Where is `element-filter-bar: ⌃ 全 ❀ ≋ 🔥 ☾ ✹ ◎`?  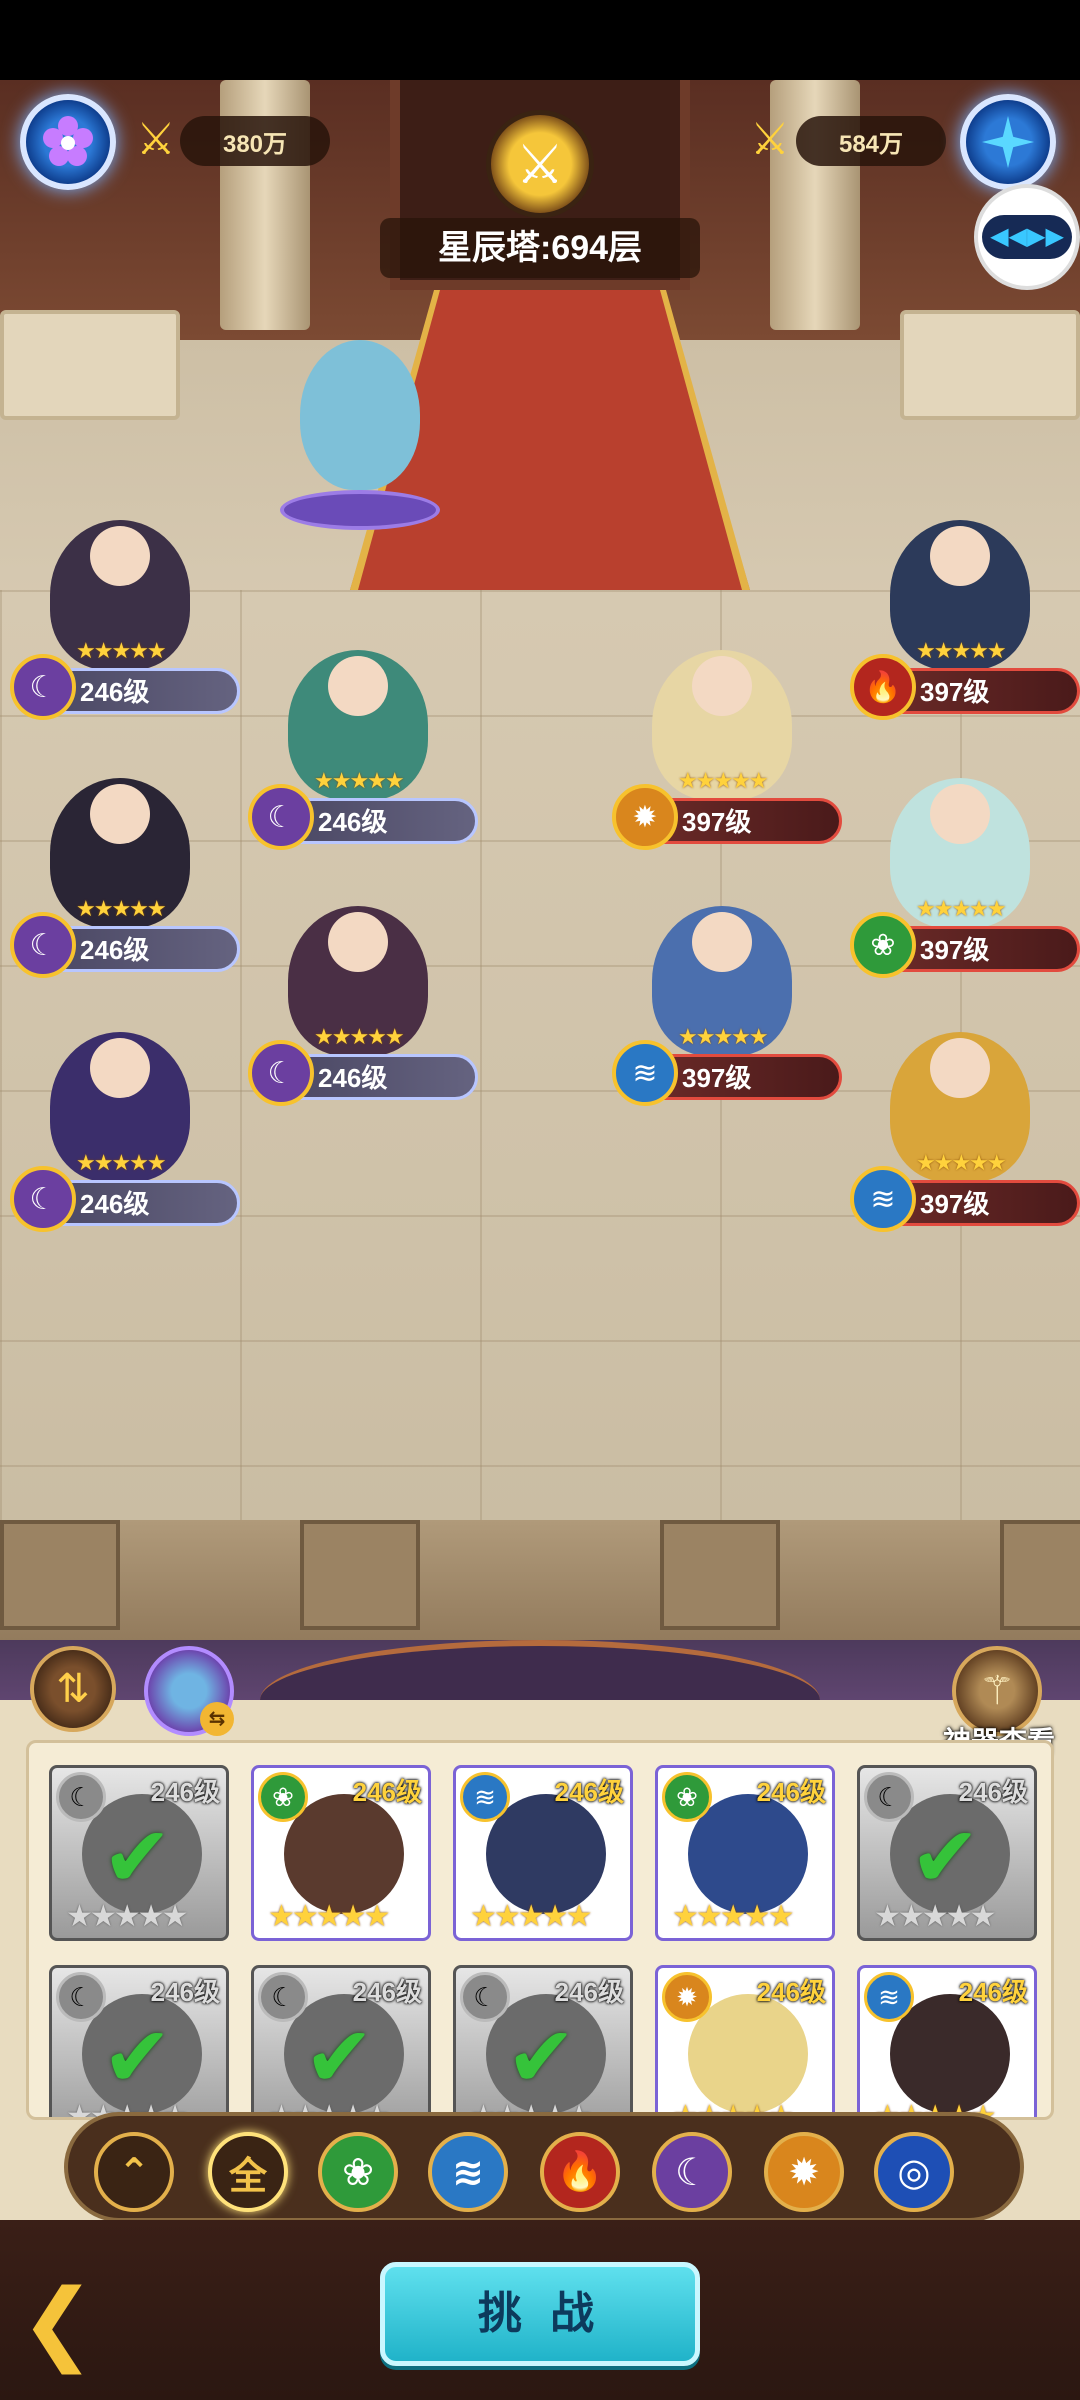
element-filter-bar: ⌃ 全 ❀ ≋ 🔥 ☾ ✹ ◎ is located at coordinates (544, 2167).